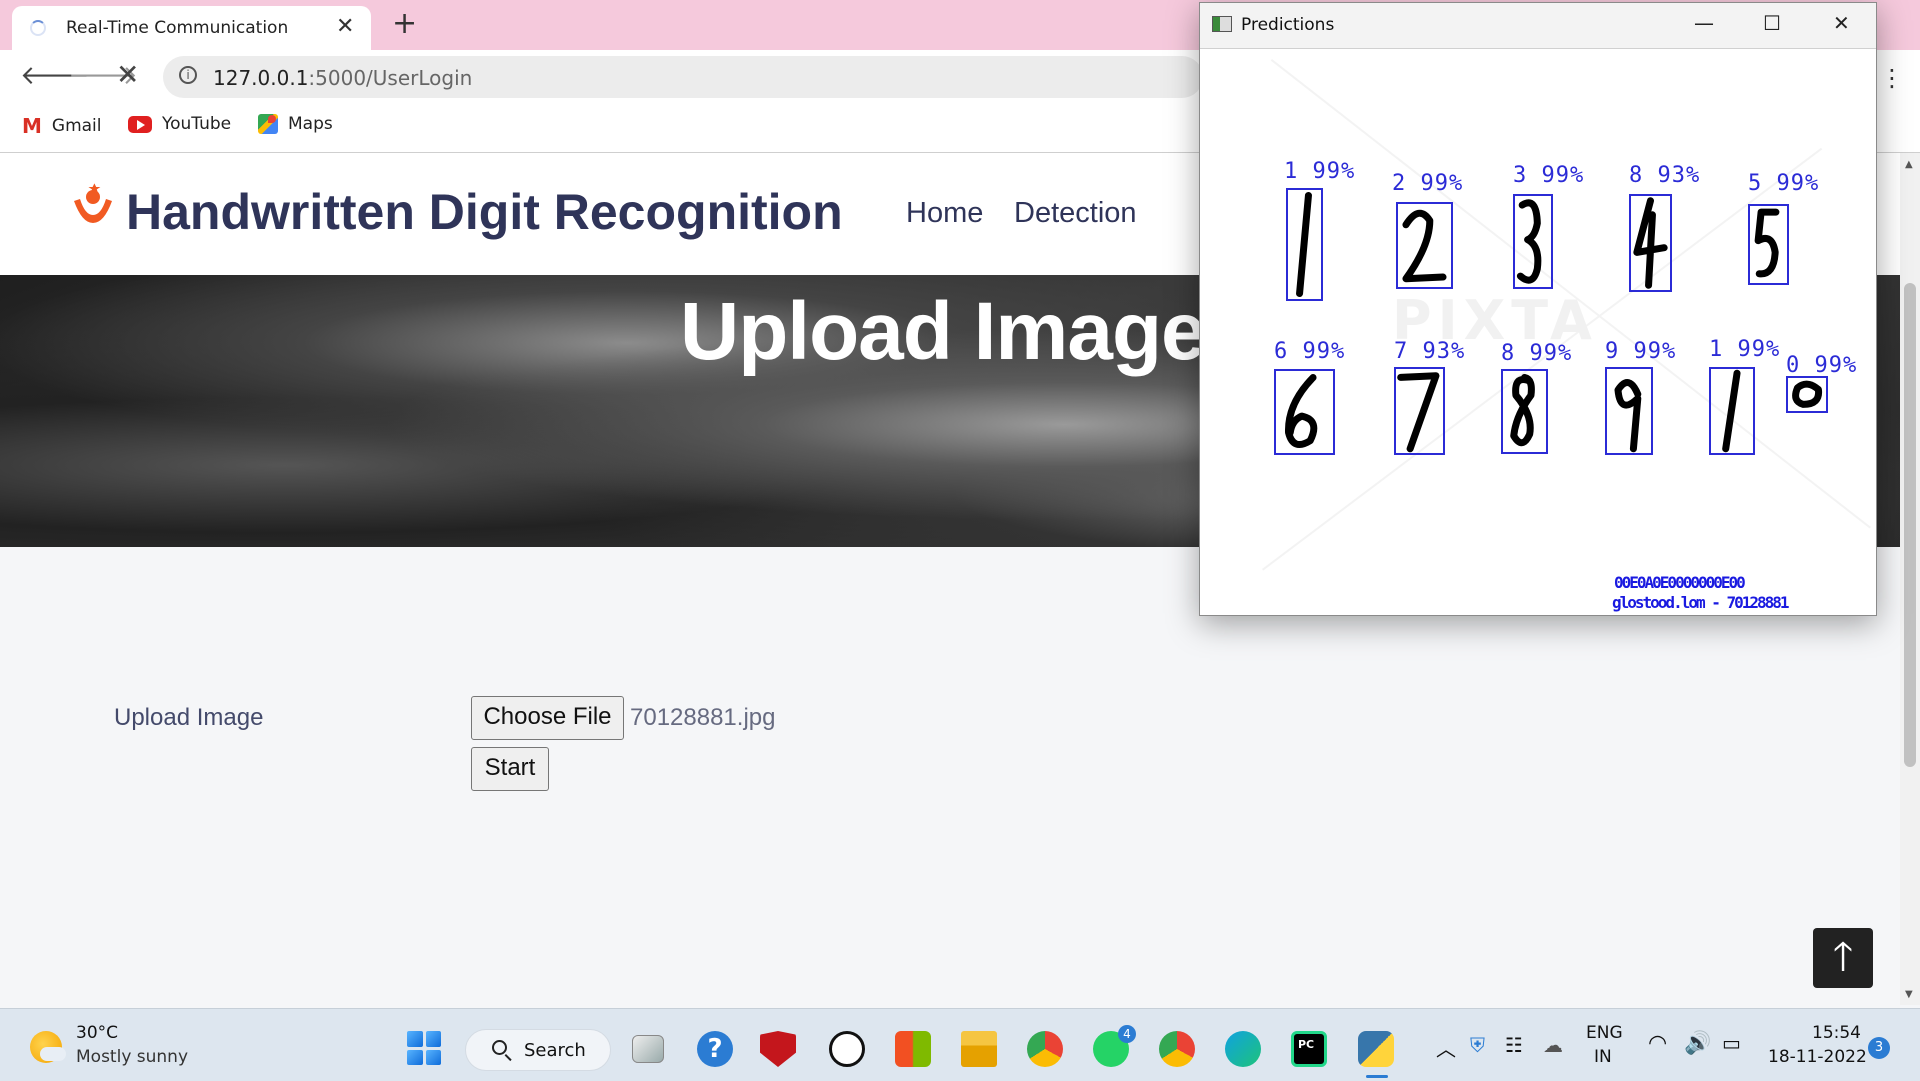 Image resolution: width=1920 pixels, height=1081 pixels. I want to click on address-bar-url: 127.0.0.1:5000/UserLogin, so click(342, 78).